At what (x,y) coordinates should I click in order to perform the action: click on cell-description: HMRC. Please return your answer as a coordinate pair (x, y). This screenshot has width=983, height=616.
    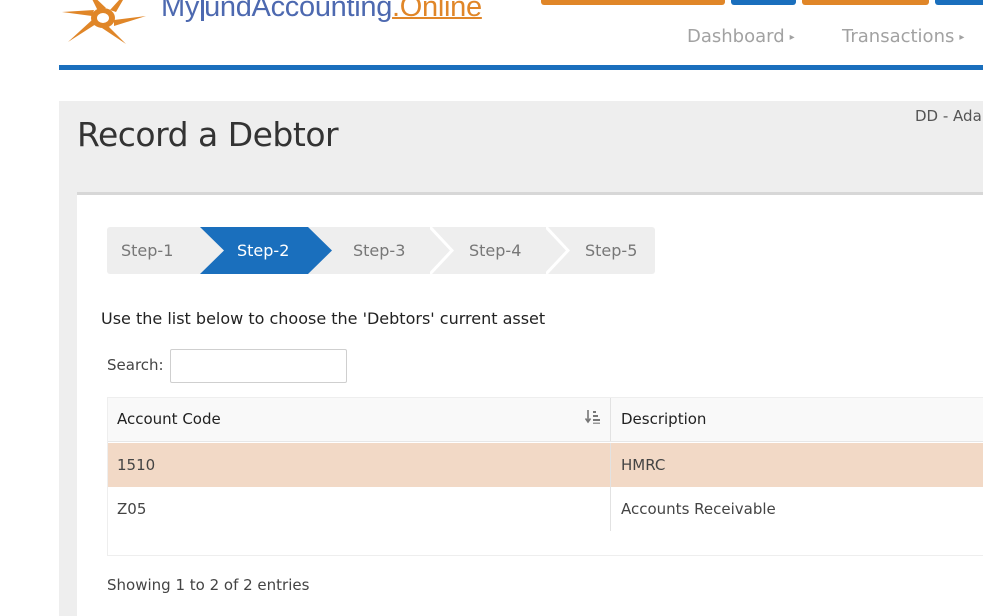
    Looking at the image, I should click on (643, 465).